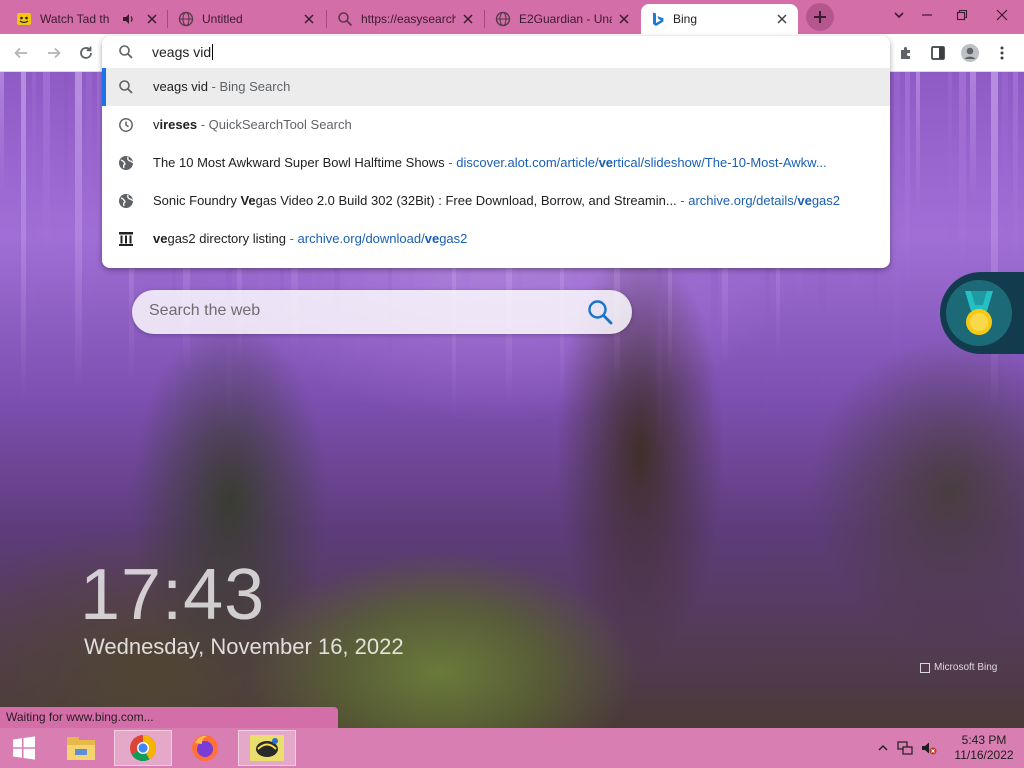 This screenshot has height=768, width=1024. Describe the element at coordinates (820, 17) in the screenshot. I see `new-tab-button` at that location.